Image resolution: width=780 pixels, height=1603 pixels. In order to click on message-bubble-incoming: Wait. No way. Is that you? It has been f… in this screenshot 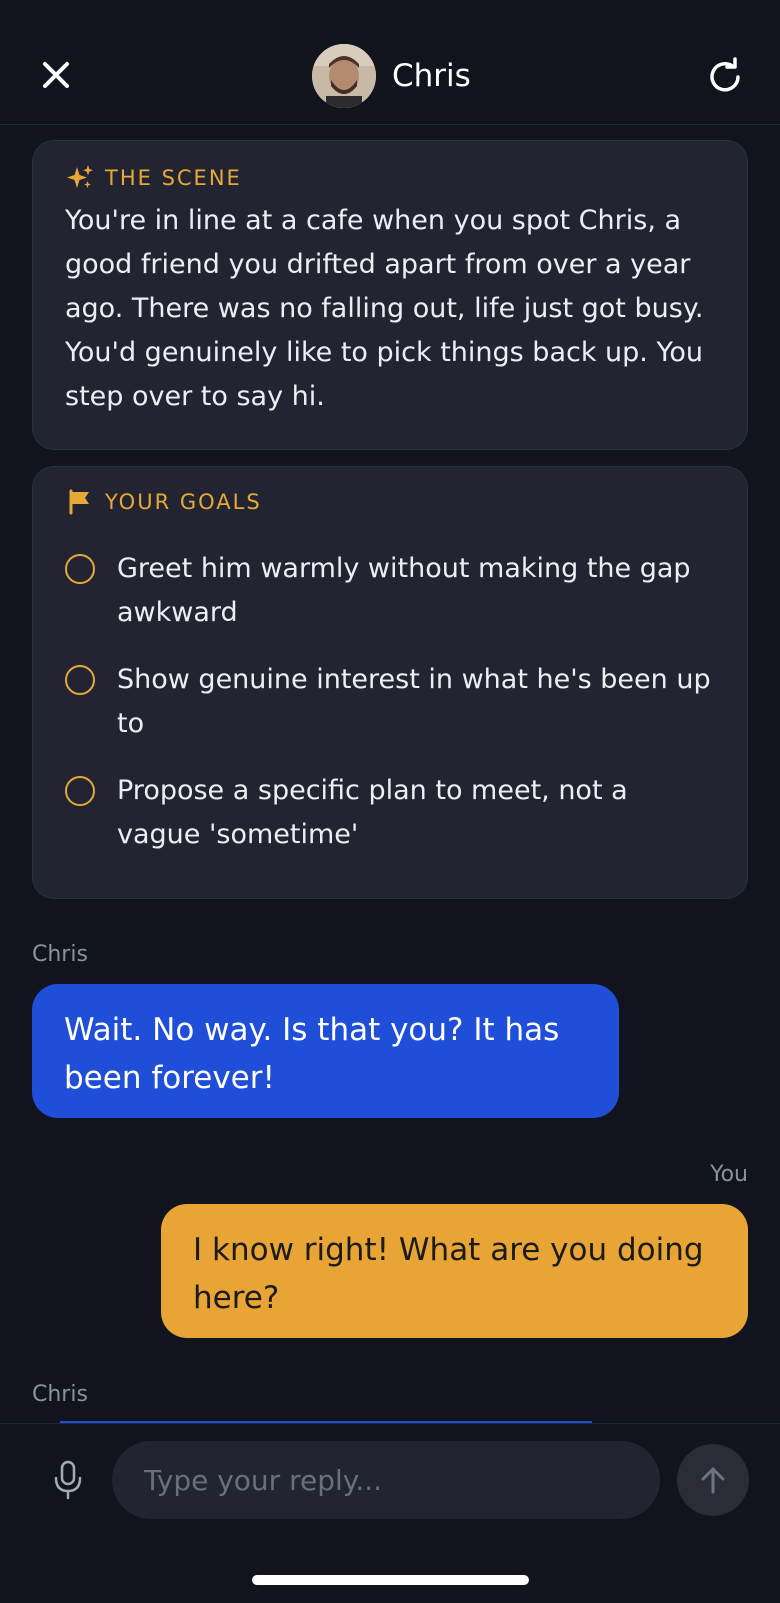, I will do `click(325, 1051)`.